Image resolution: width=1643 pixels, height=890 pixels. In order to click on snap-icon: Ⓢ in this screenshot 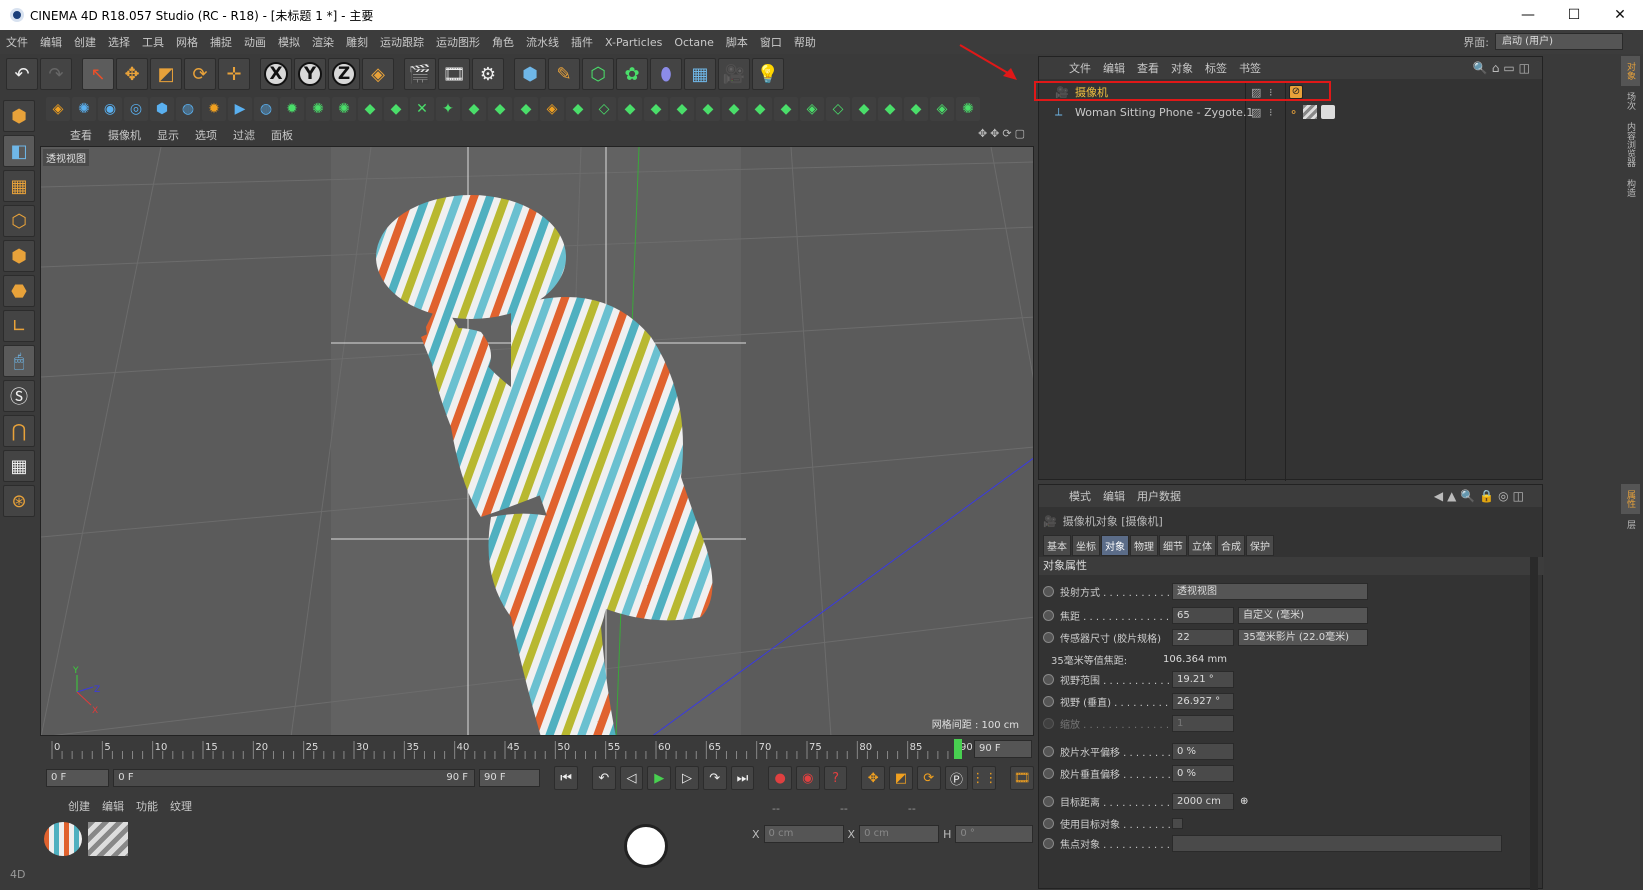, I will do `click(19, 396)`.